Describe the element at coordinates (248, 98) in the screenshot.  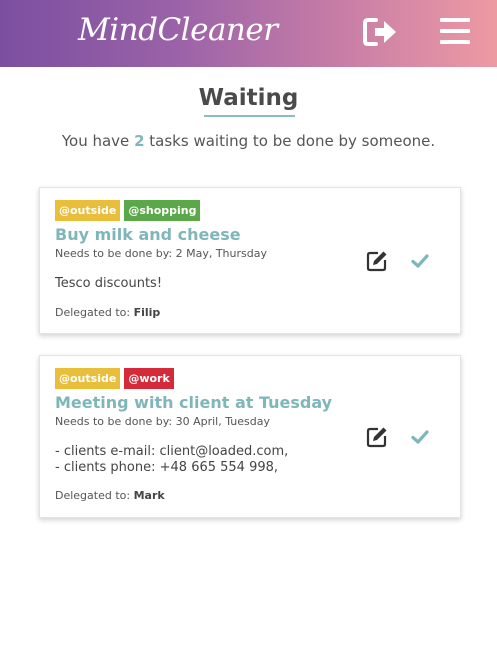
I see `page-title: Waiting` at that location.